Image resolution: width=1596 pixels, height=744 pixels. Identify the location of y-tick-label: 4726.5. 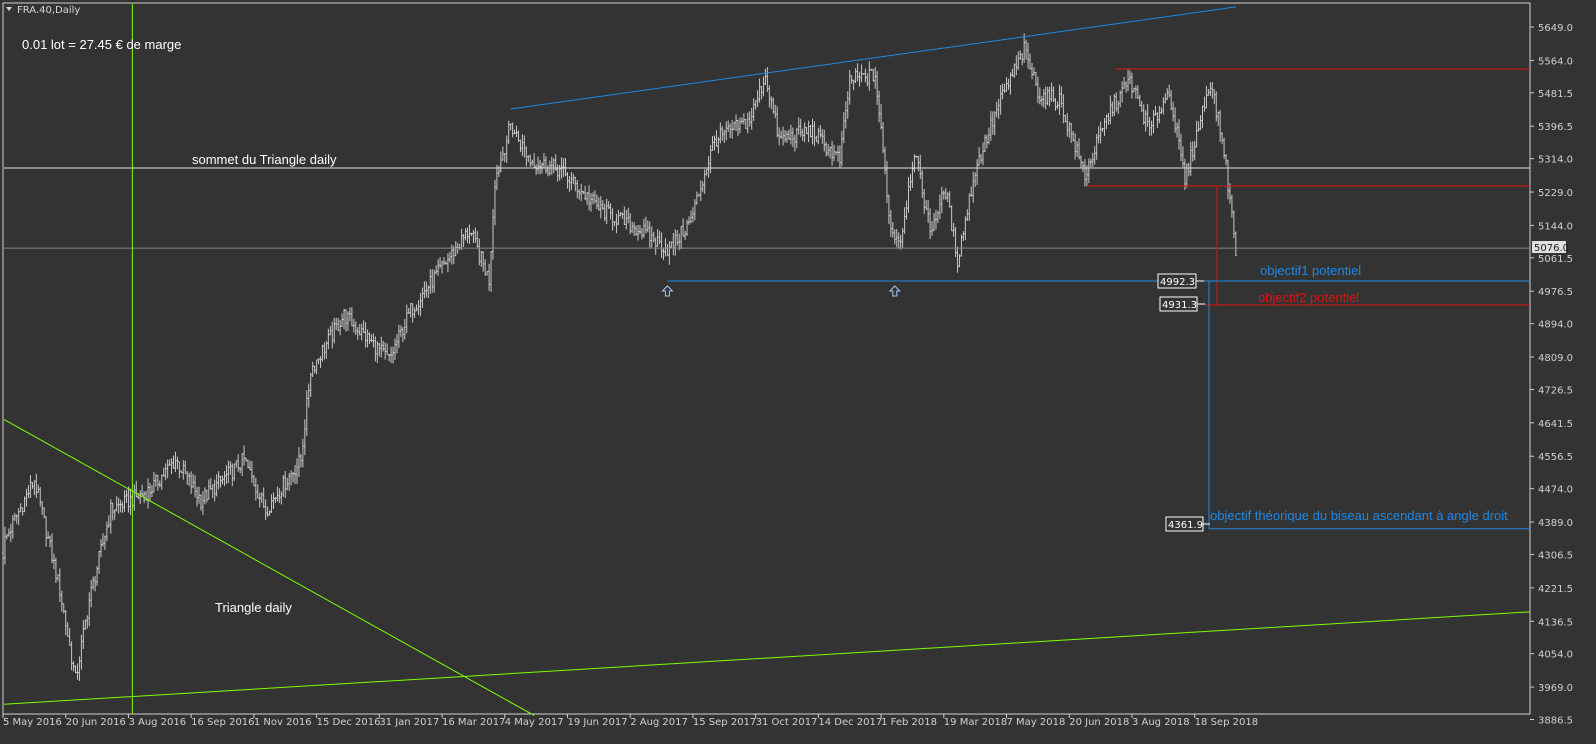
(1555, 390).